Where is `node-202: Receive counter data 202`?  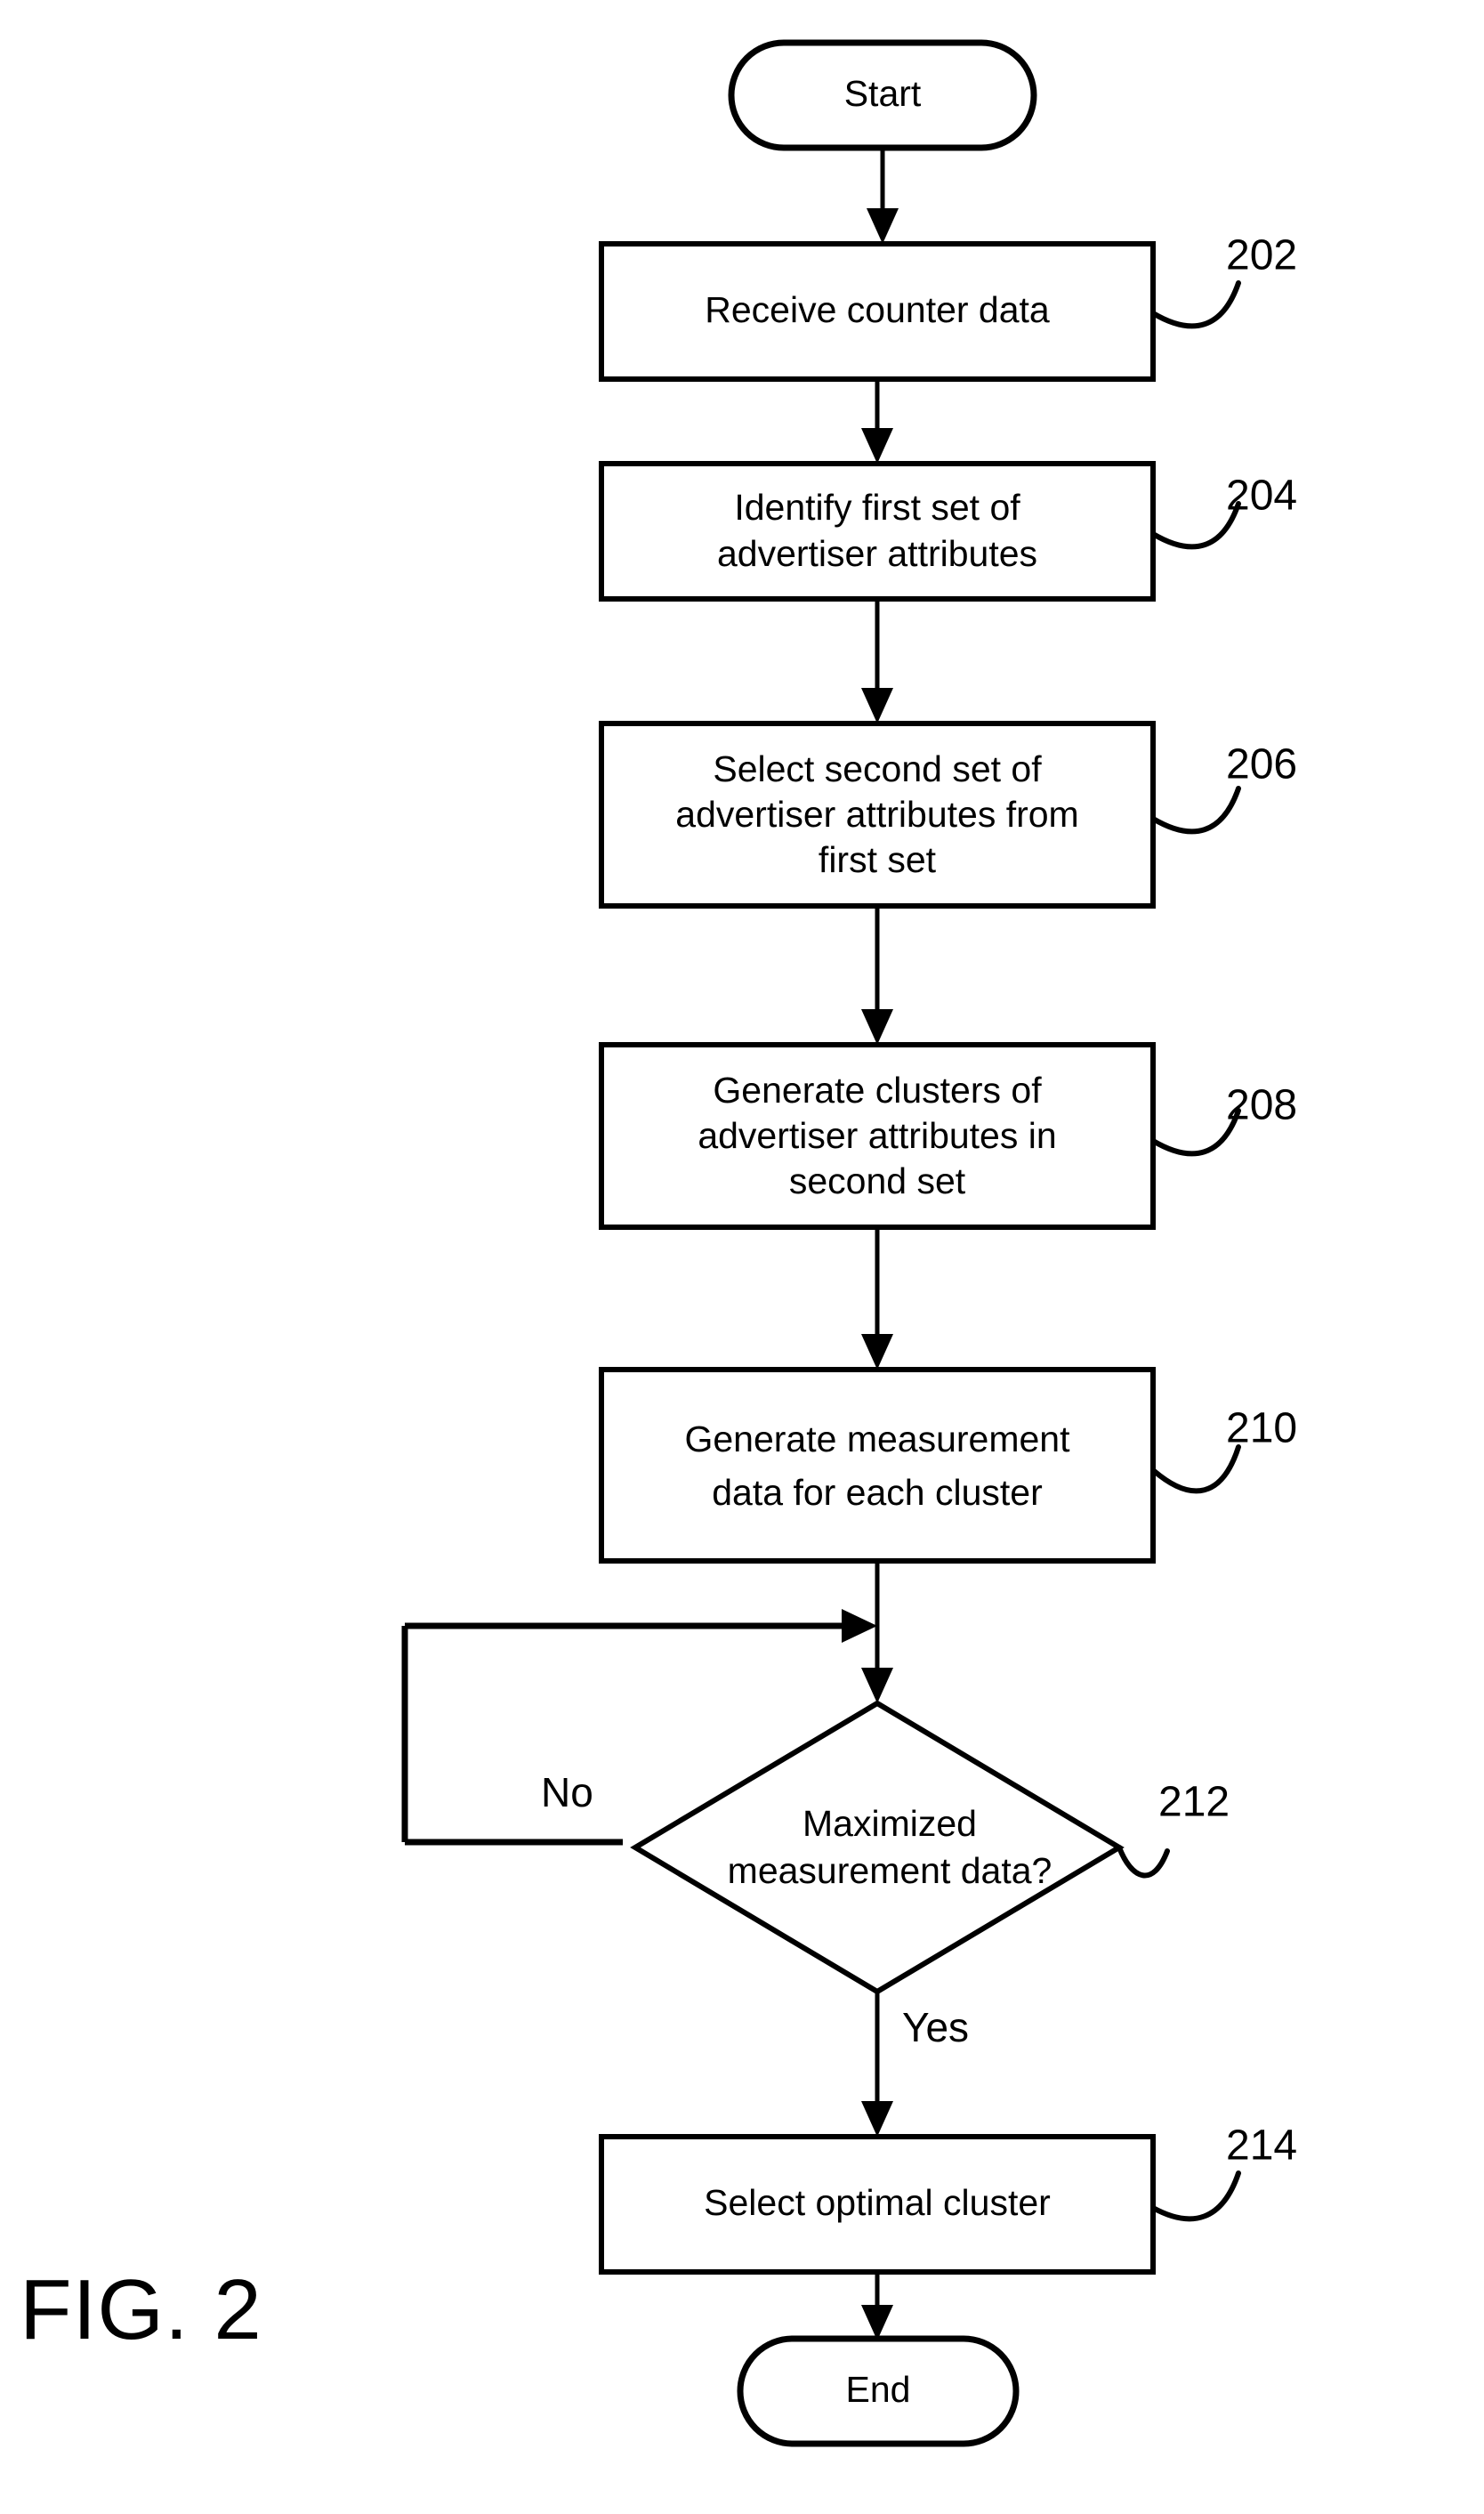 node-202: Receive counter data 202 is located at coordinates (948, 307).